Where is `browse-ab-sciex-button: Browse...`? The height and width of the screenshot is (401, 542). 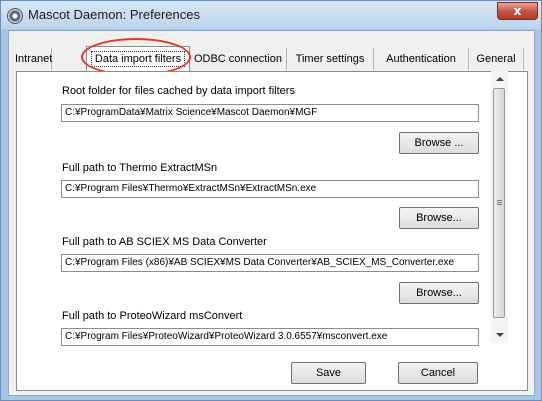 browse-ab-sciex-button: Browse... is located at coordinates (439, 293).